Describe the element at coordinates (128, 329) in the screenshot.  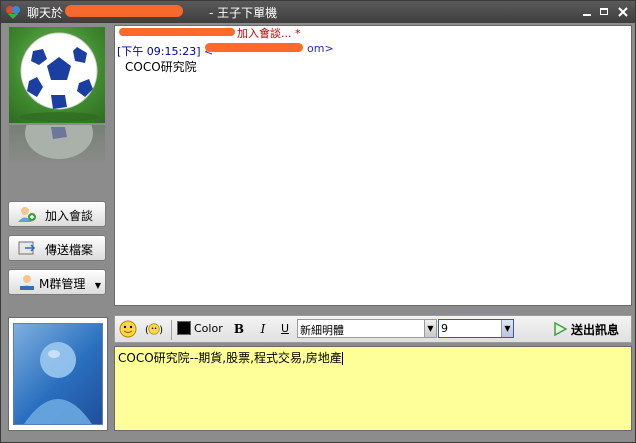
I see `emoticon-icon` at that location.